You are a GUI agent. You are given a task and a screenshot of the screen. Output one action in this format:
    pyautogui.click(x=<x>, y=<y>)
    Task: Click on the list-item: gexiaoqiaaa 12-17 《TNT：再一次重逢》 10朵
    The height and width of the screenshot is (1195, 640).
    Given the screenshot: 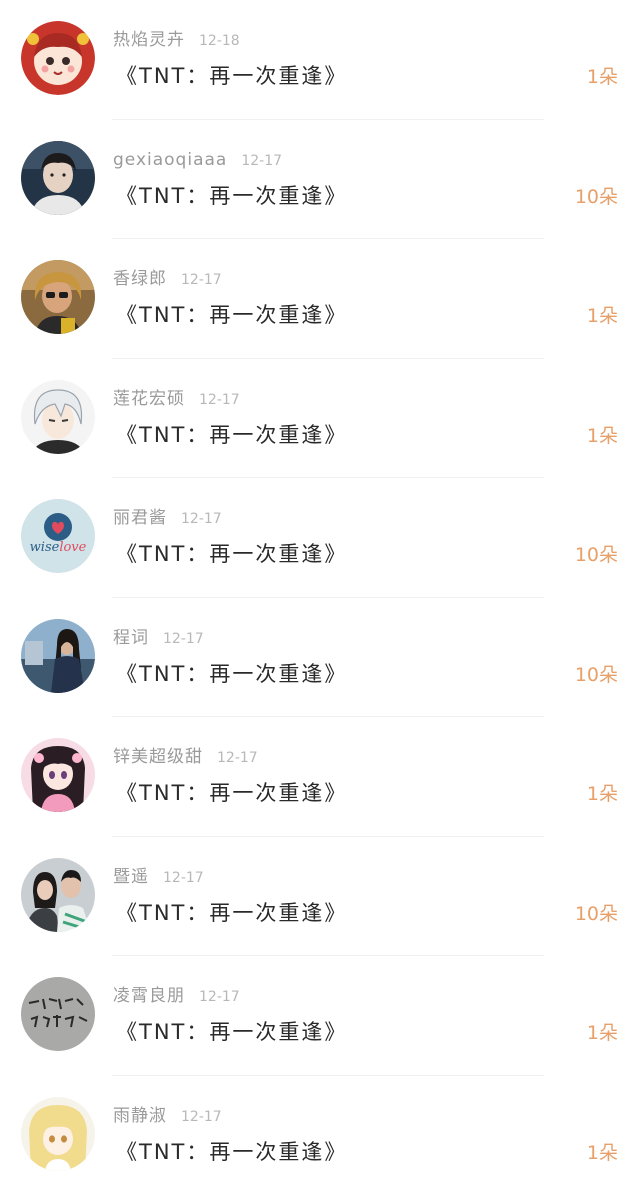 What is the action you would take?
    pyautogui.click(x=320, y=180)
    